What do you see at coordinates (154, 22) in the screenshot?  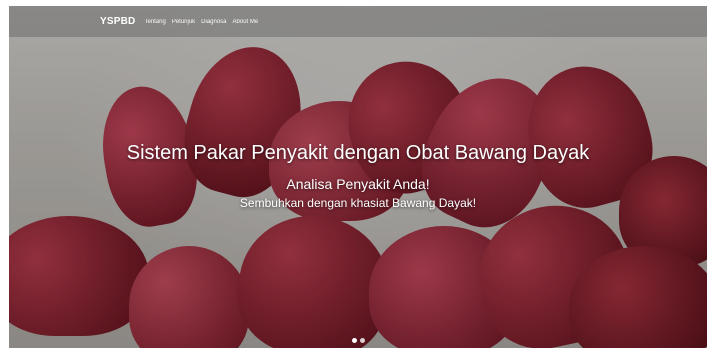 I see `nav-link-tentang: Tentang` at bounding box center [154, 22].